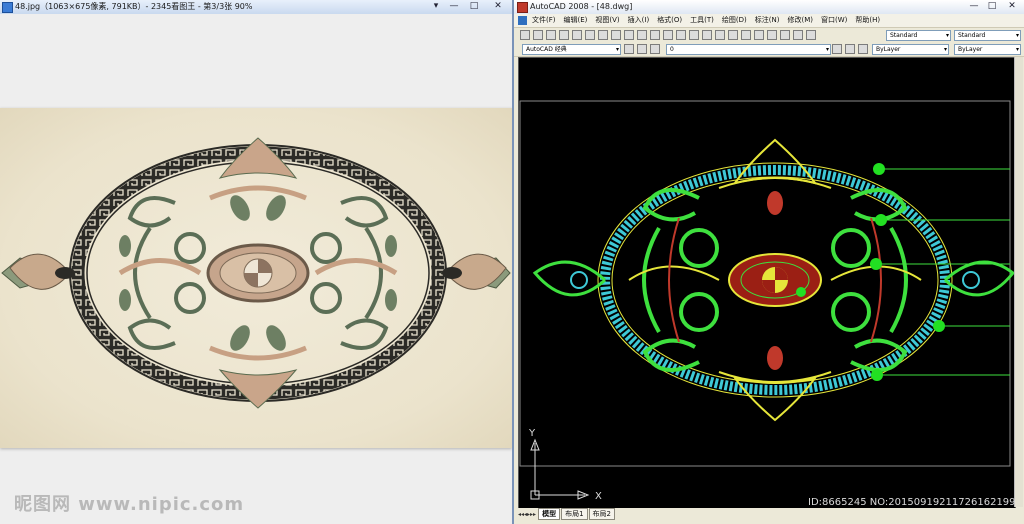 The height and width of the screenshot is (524, 1024). I want to click on publish-icon, so click(590, 35).